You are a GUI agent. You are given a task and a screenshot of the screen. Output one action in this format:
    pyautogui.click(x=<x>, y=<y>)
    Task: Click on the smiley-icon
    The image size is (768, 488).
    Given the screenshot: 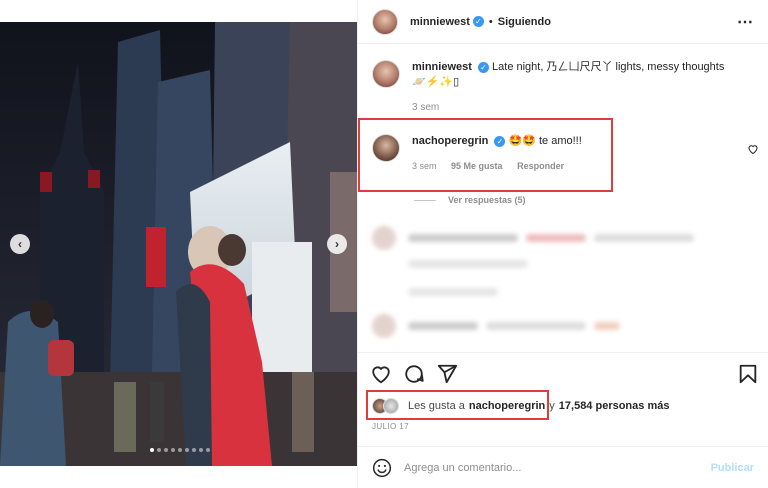 What is the action you would take?
    pyautogui.click(x=382, y=468)
    